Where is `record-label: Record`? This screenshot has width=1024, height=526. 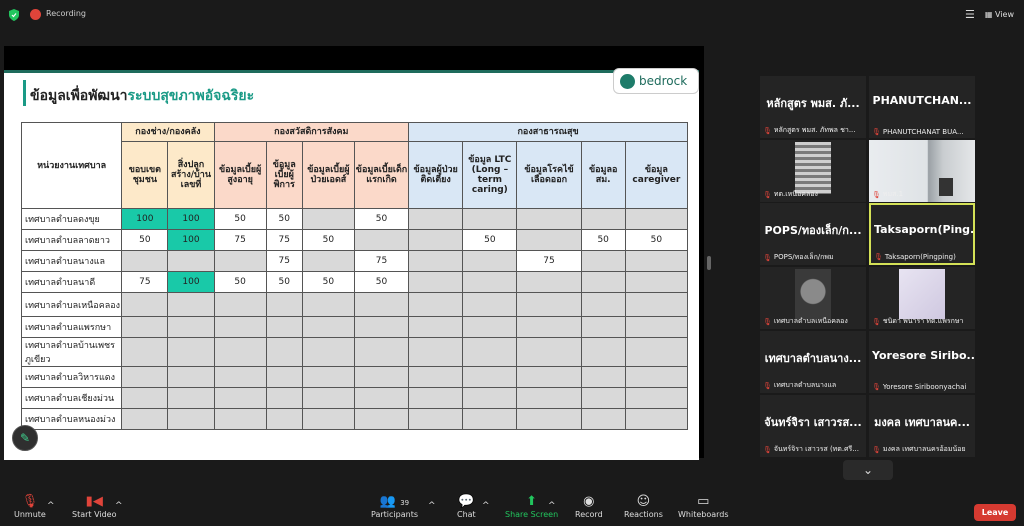 record-label: Record is located at coordinates (589, 514).